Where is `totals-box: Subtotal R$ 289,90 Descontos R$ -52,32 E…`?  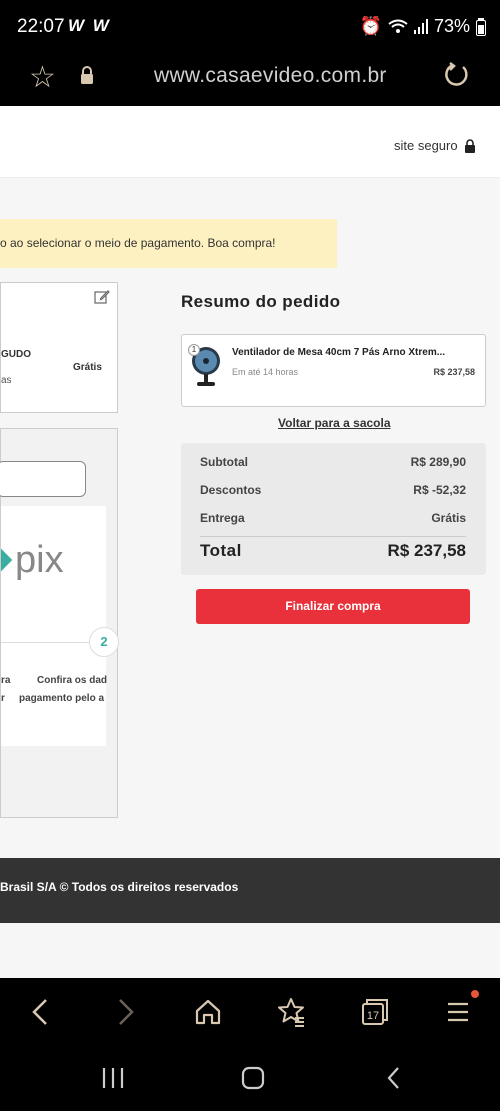 totals-box: Subtotal R$ 289,90 Descontos R$ -52,32 E… is located at coordinates (333, 509).